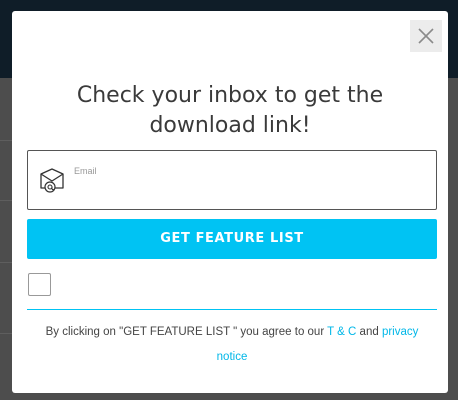 The height and width of the screenshot is (400, 458). What do you see at coordinates (232, 309) in the screenshot?
I see `divider` at bounding box center [232, 309].